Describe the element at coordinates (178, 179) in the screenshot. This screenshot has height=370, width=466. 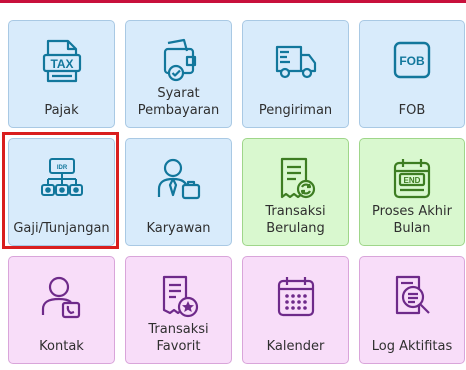
I see `employee-icon` at that location.